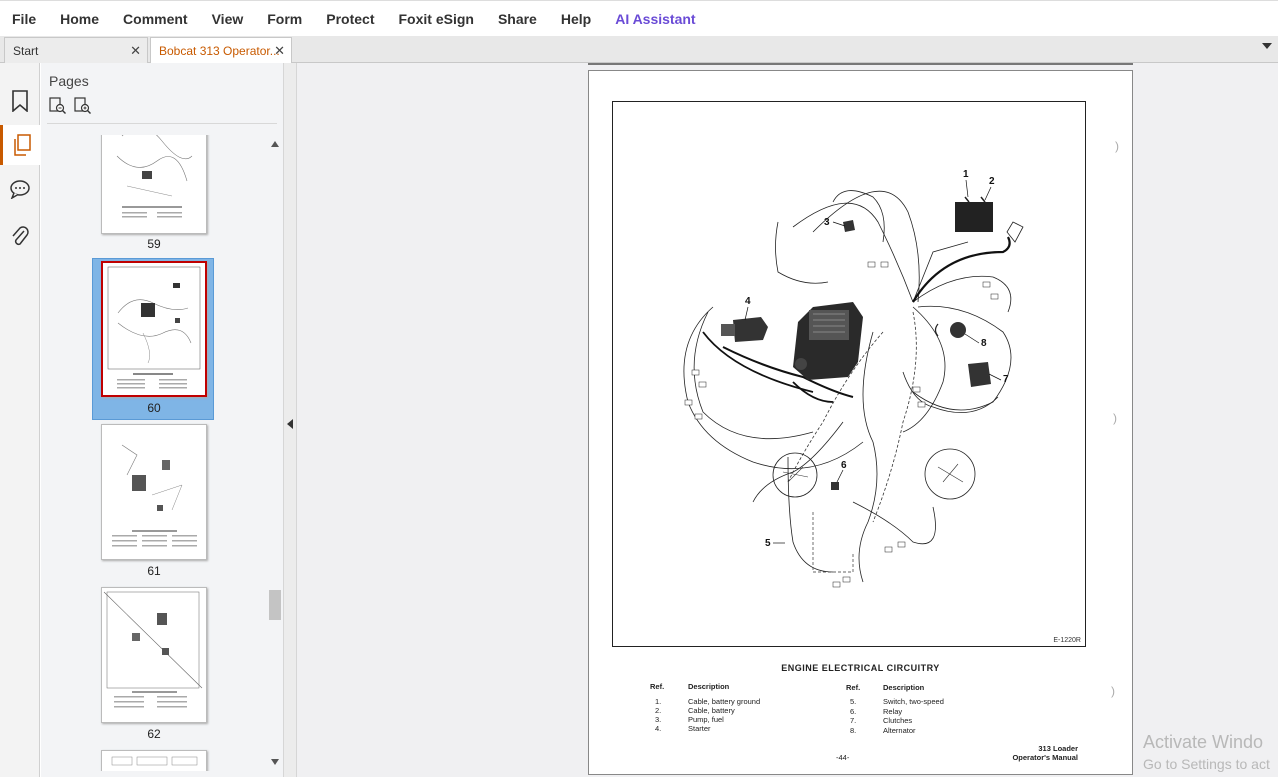  What do you see at coordinates (898, 720) in the screenshot?
I see `legend-desc: Clutches` at bounding box center [898, 720].